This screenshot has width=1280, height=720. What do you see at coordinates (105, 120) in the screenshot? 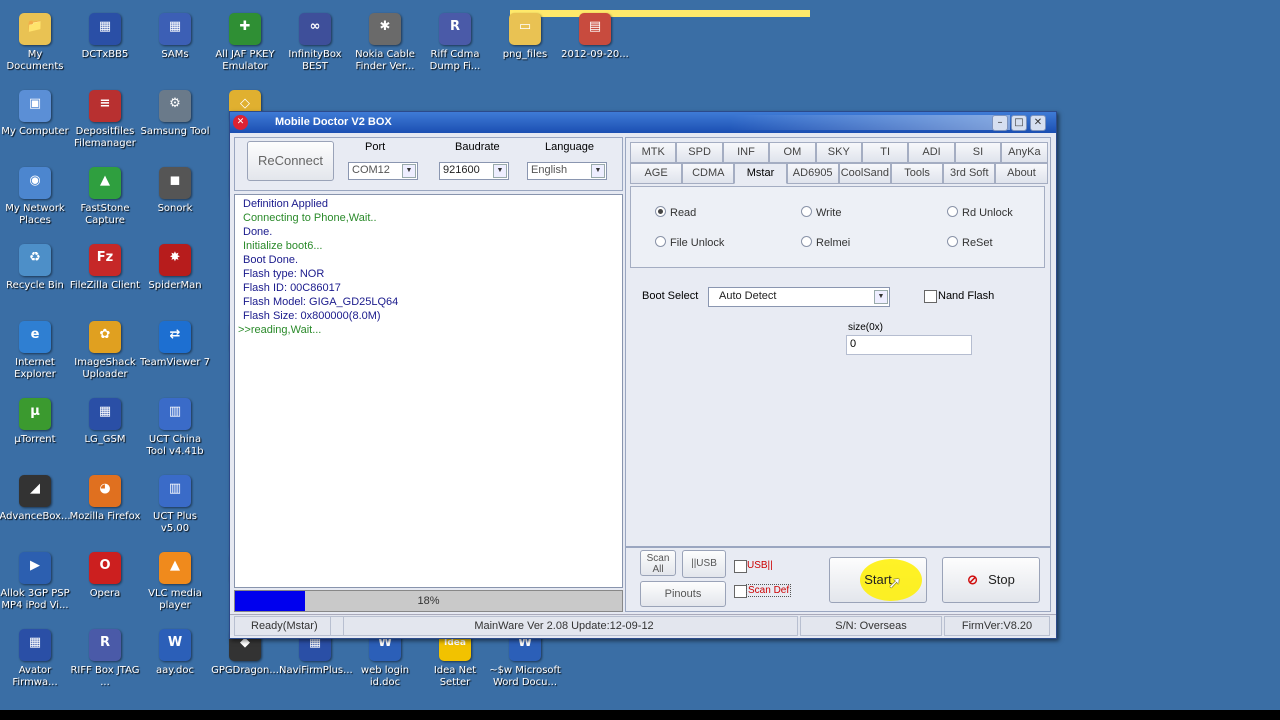
I see `desktop-icon: ≡ Depositfiles Filemanager` at bounding box center [105, 120].